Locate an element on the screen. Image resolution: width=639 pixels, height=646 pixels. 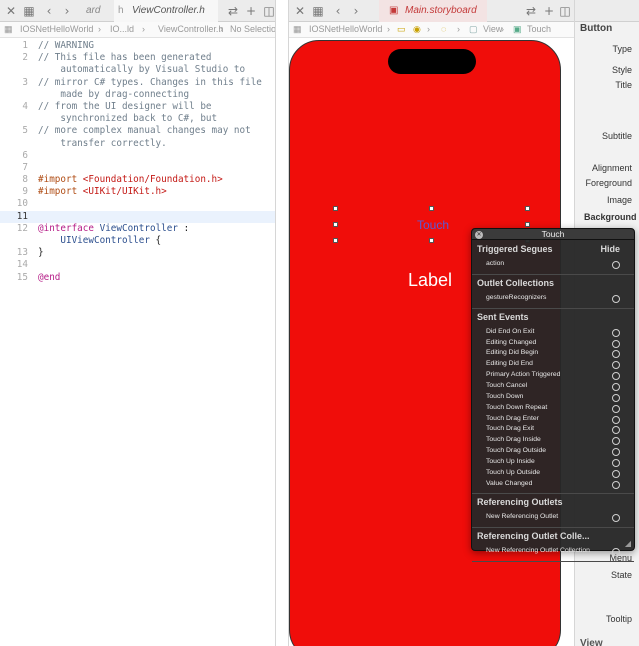
breadcrumb-button: Touch is located at coordinates (539, 29).